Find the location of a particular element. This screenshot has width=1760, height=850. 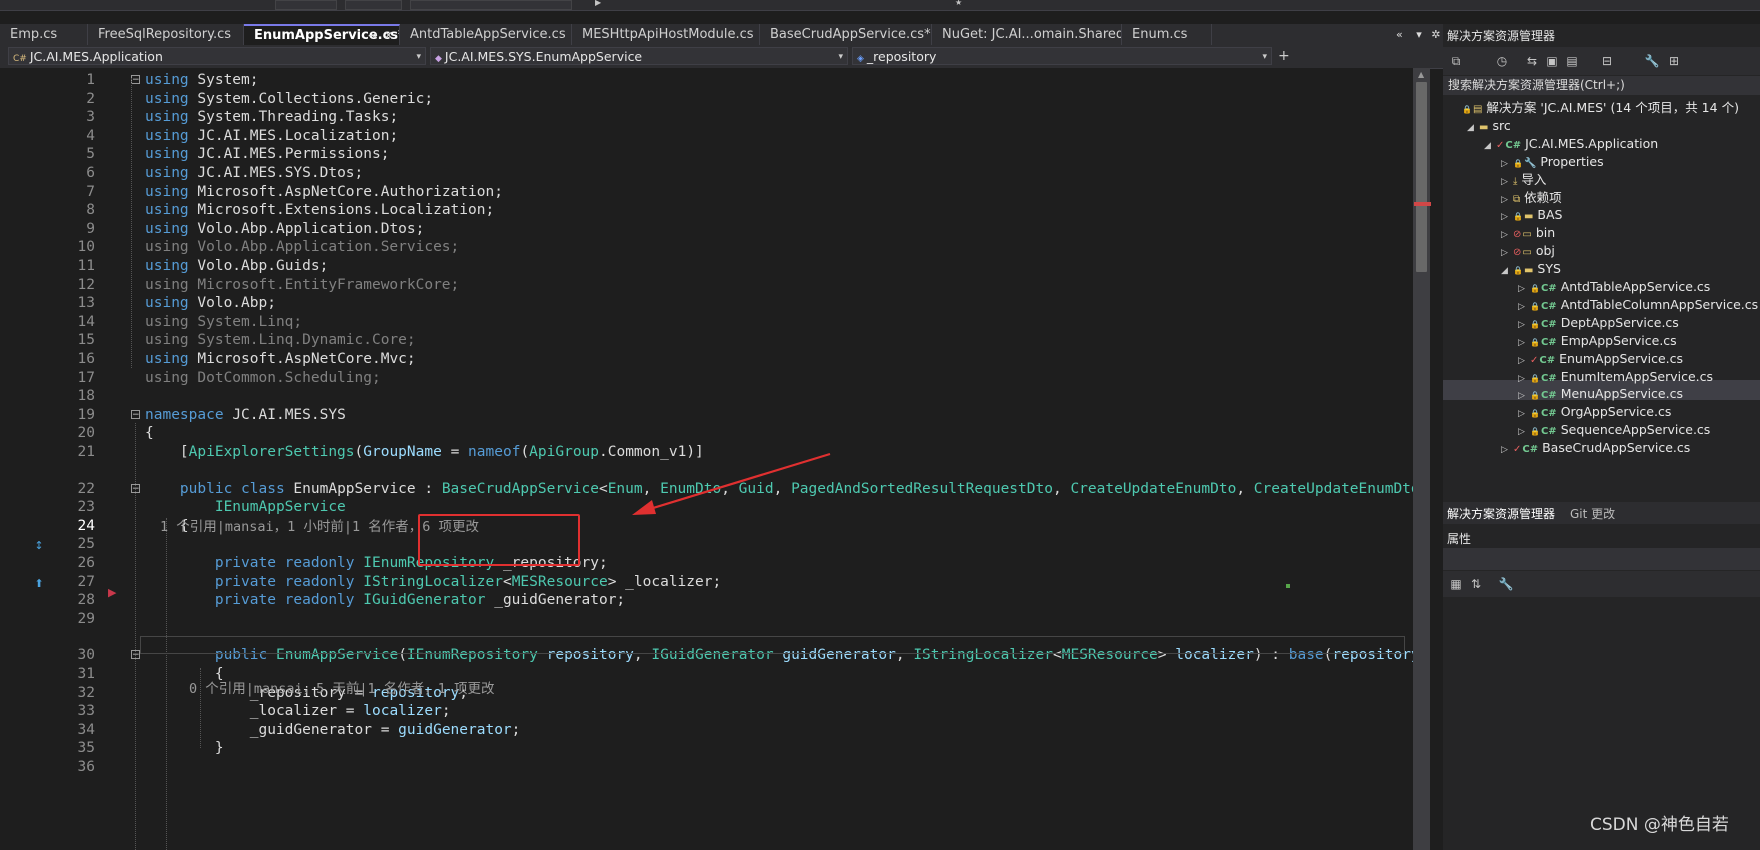

cs-icon: C# is located at coordinates (1548, 324).